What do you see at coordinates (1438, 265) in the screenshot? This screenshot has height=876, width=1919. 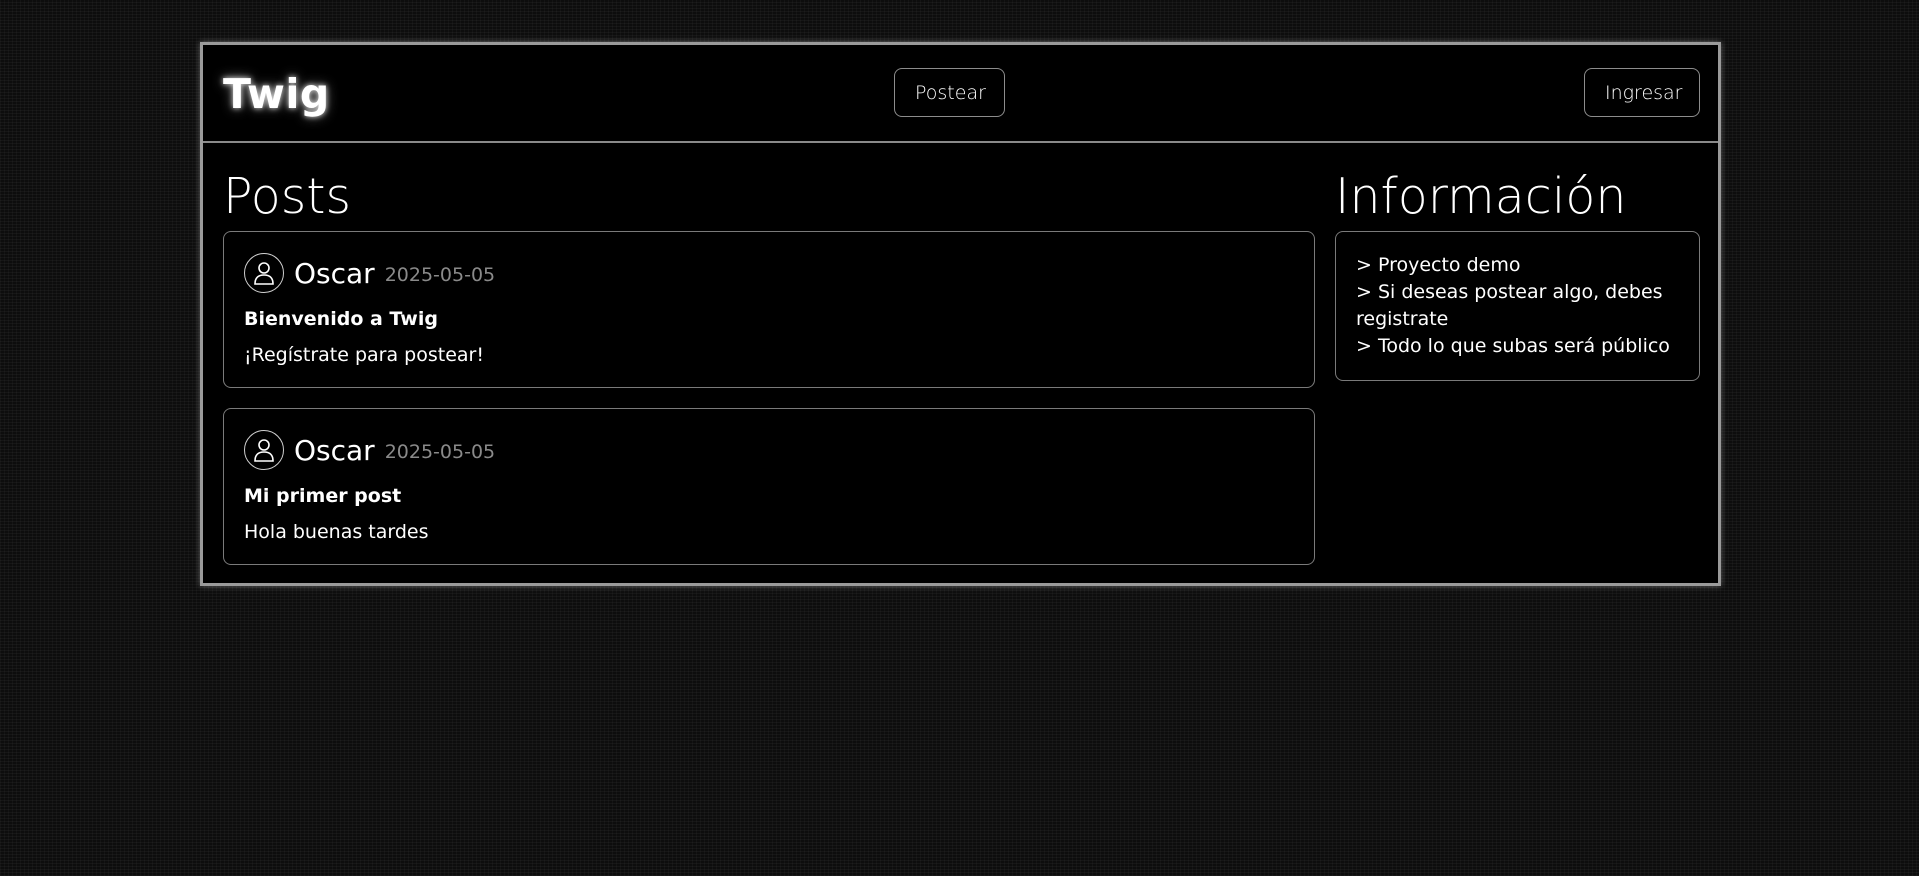 I see `info-line: > Proyecto demo` at bounding box center [1438, 265].